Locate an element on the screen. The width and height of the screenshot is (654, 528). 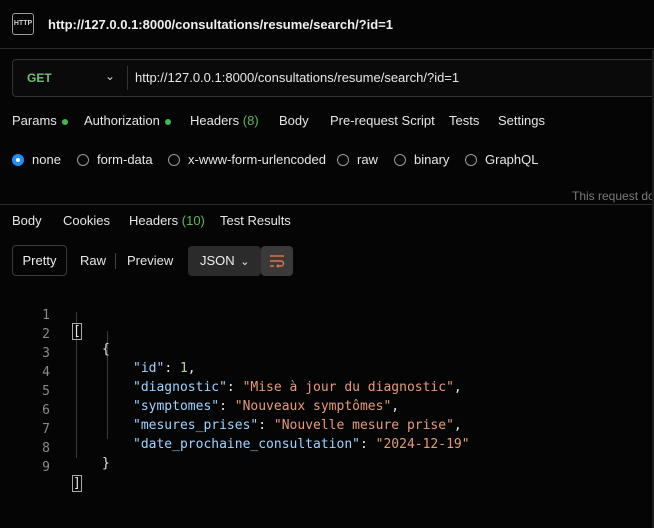
wrap-lines-icon is located at coordinates (277, 261).